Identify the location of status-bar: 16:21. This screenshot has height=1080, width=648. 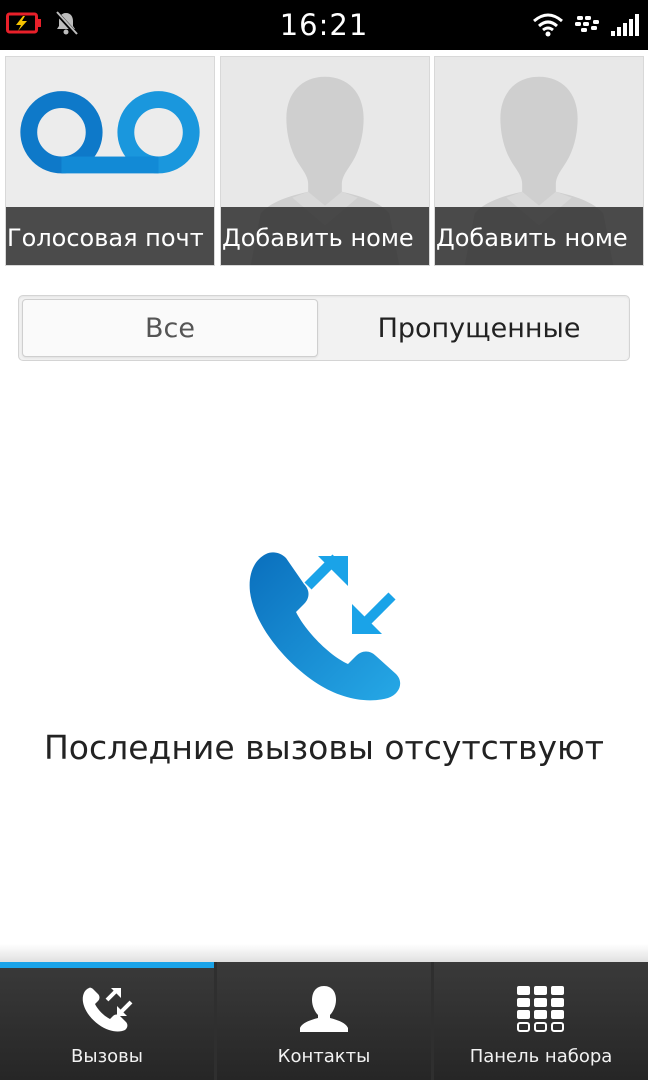
(324, 25).